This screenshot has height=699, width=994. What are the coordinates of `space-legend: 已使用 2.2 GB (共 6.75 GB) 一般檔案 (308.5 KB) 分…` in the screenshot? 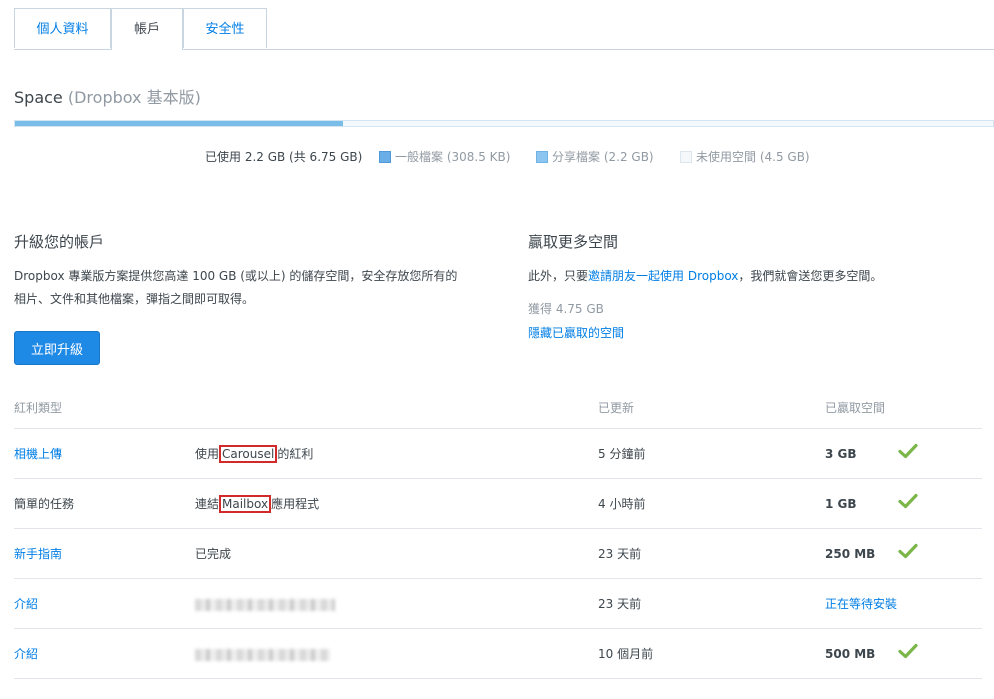 It's located at (497, 158).